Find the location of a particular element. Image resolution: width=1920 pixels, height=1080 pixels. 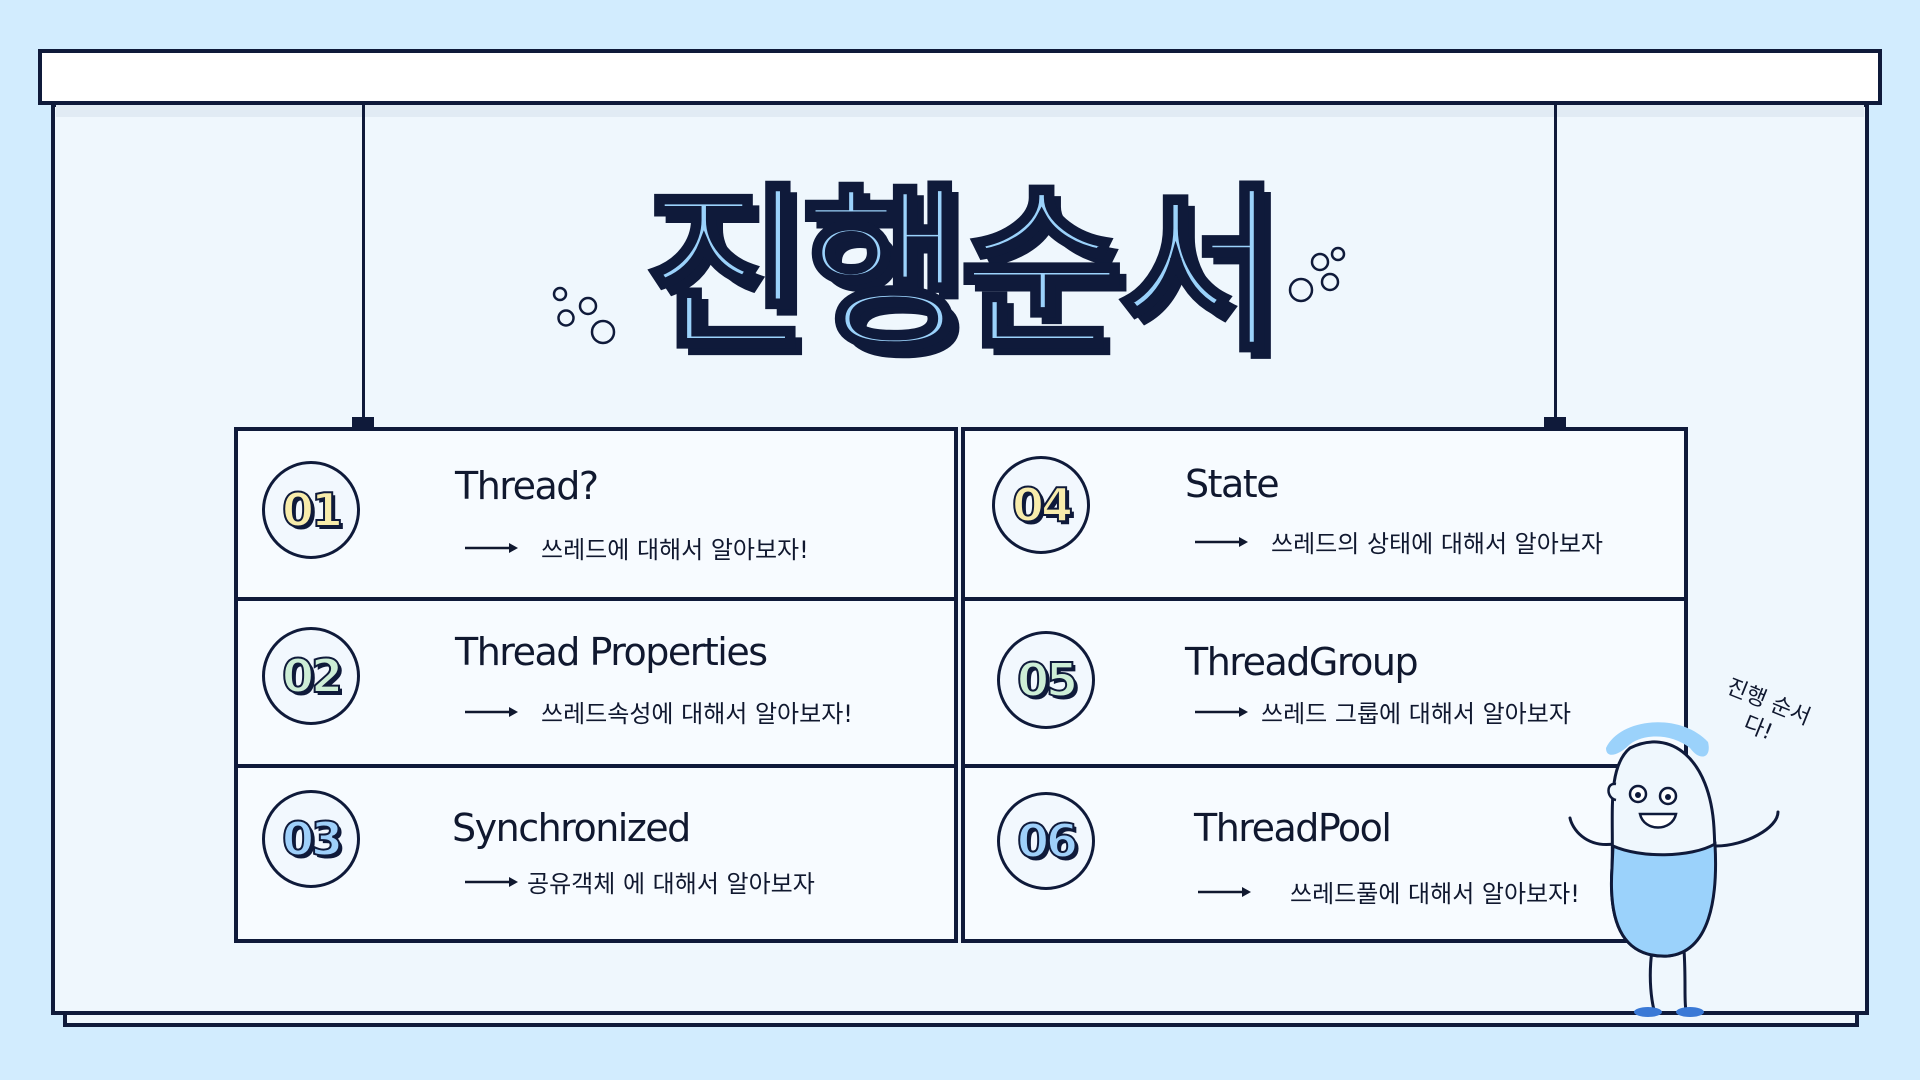

character-illustration is located at coordinates (1665, 870).